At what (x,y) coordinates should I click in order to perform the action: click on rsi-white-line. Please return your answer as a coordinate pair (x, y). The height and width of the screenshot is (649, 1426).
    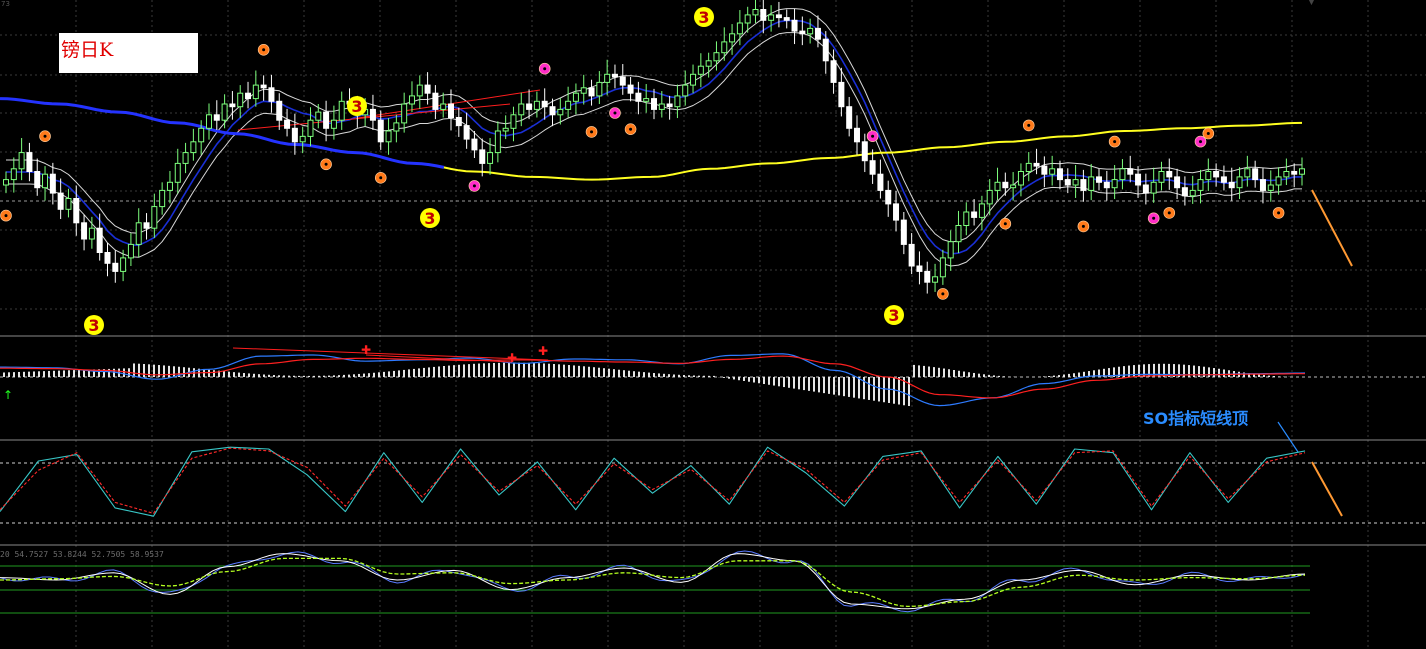
    Looking at the image, I should click on (653, 581).